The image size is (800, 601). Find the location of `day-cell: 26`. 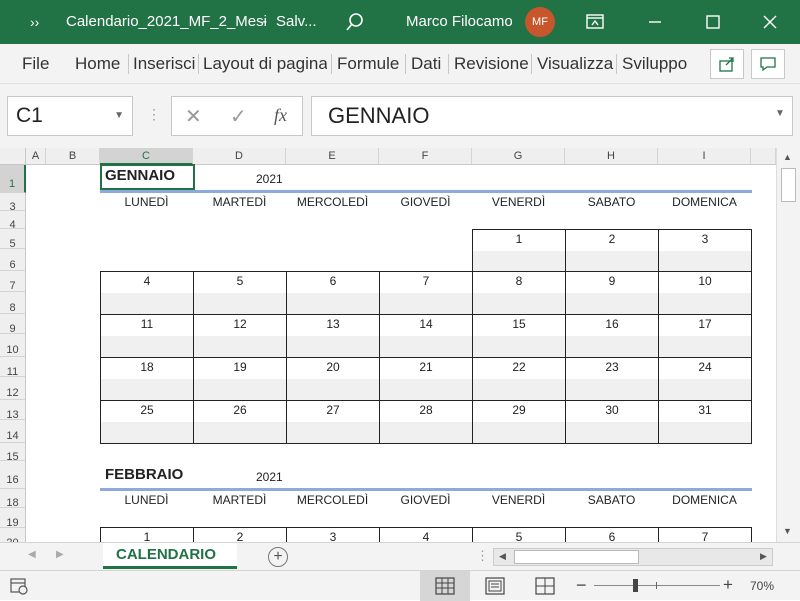

day-cell: 26 is located at coordinates (240, 422).